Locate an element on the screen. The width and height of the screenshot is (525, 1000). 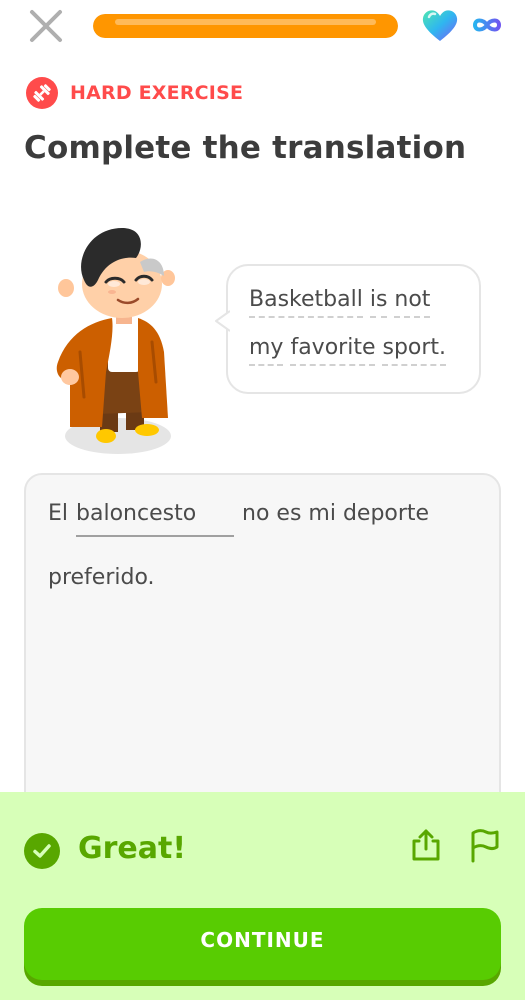
result-title: Great! is located at coordinates (132, 848).